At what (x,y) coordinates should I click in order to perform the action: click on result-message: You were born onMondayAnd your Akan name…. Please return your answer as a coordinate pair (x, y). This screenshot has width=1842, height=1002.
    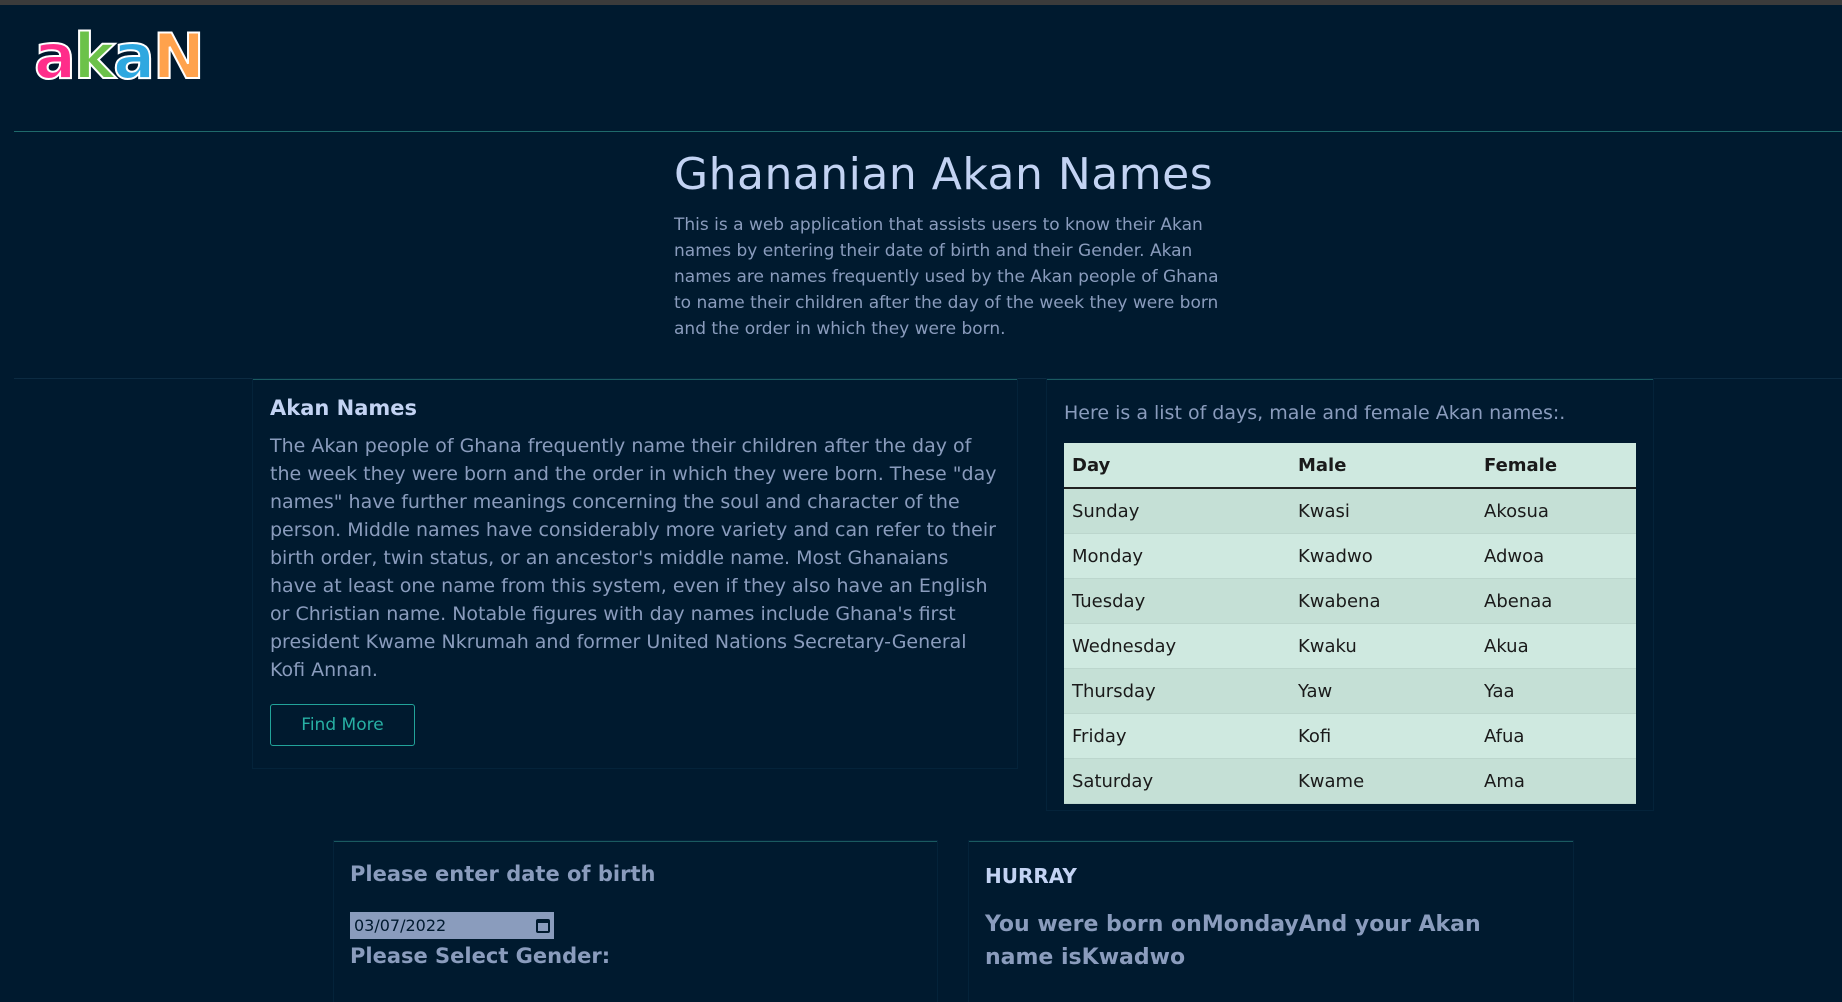
    Looking at the image, I should click on (1233, 941).